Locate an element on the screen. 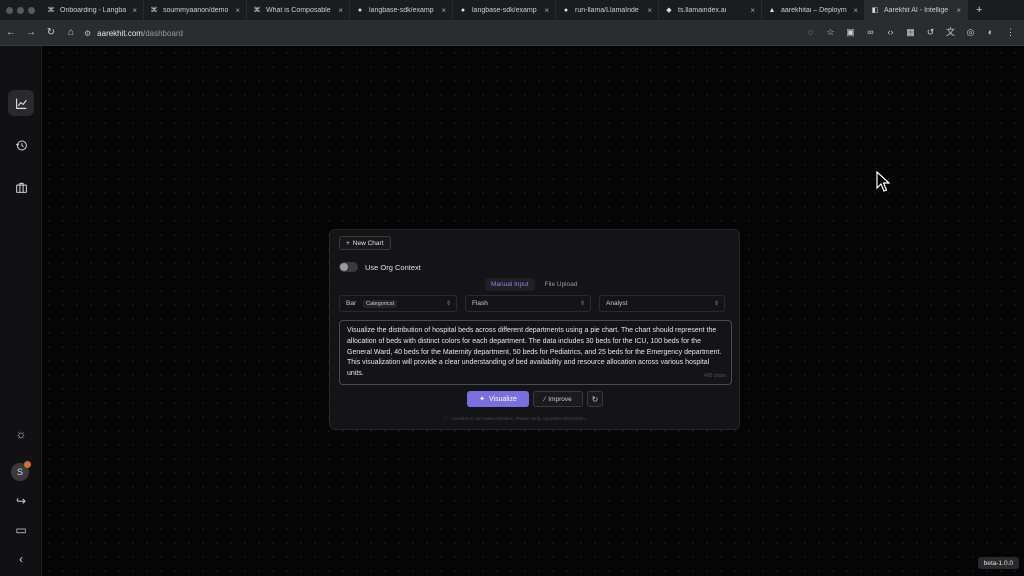  collapse-sidebar-button: ‹ is located at coordinates (21, 559).